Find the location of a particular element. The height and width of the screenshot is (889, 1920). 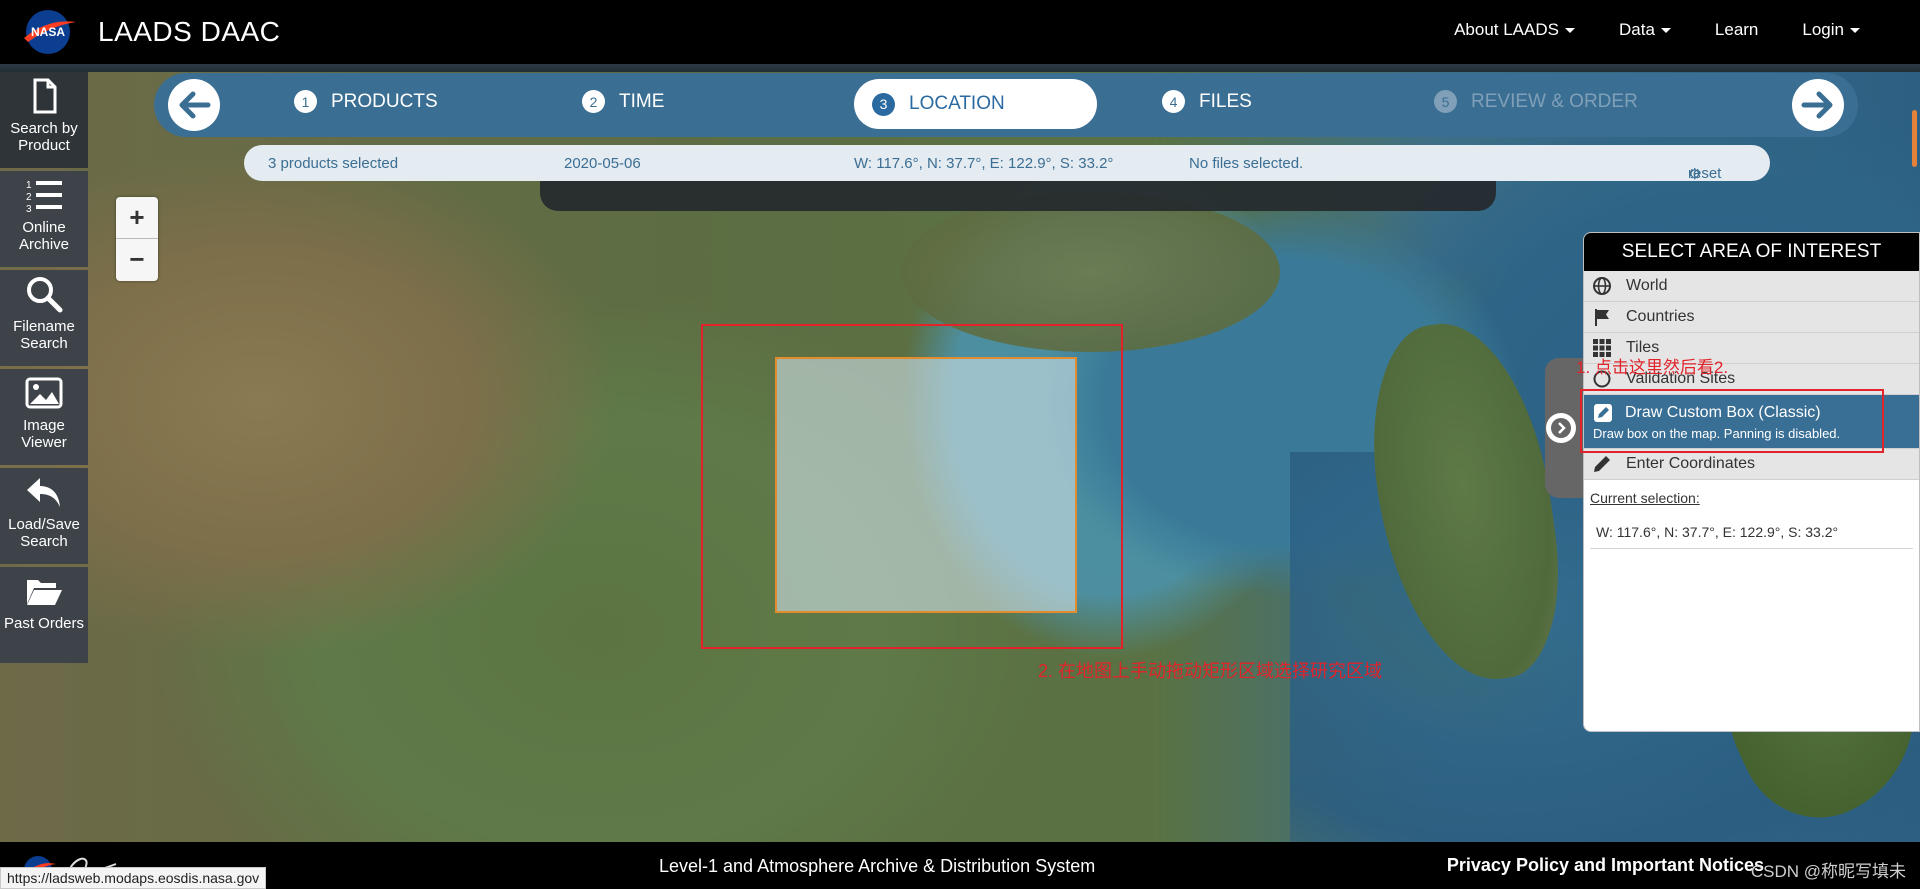

sidebar-label: Search by is located at coordinates (44, 128).